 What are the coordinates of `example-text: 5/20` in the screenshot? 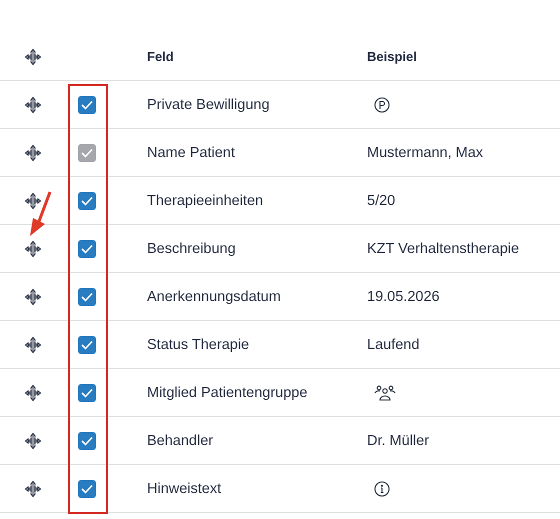 It's located at (381, 200).